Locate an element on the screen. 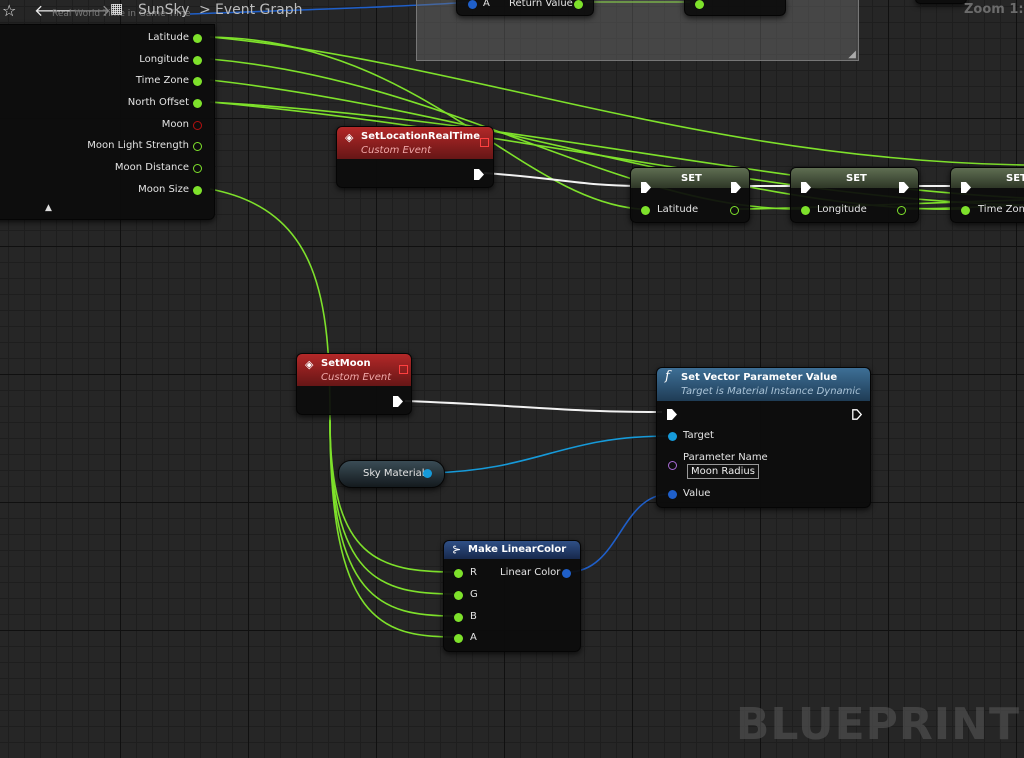 The width and height of the screenshot is (1024, 758). var-moon-size: Moon Size is located at coordinates (163, 189).